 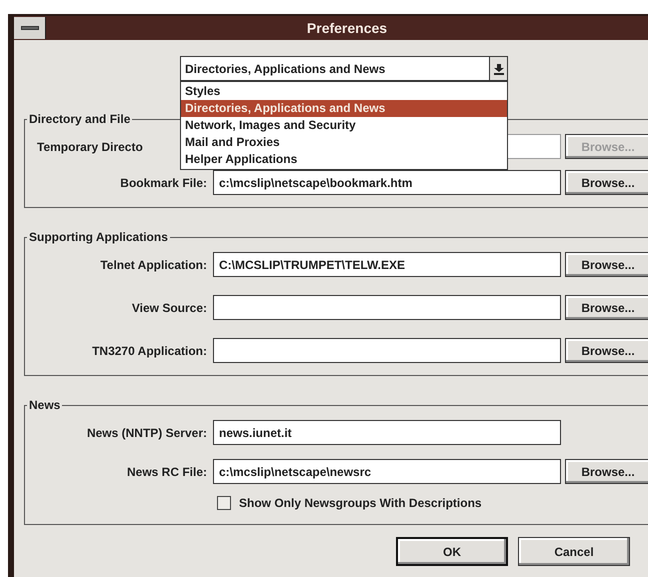 What do you see at coordinates (170, 308) in the screenshot?
I see `field-label: View Source:` at bounding box center [170, 308].